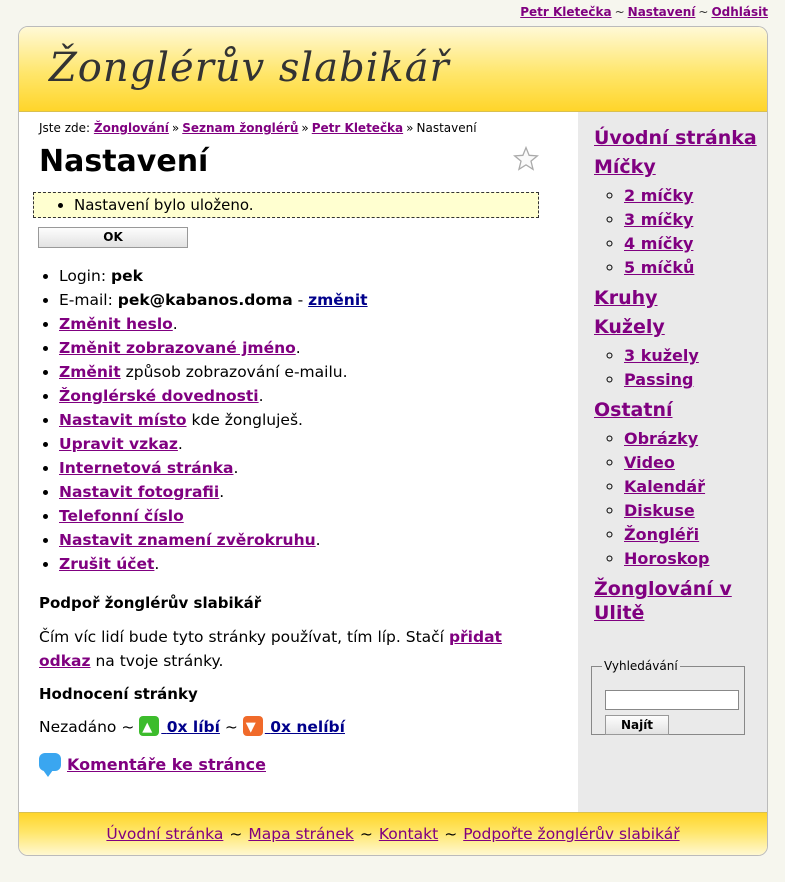 The image size is (785, 882). What do you see at coordinates (65, 128) in the screenshot?
I see `breadcrumb-prefix: Jste zde:` at bounding box center [65, 128].